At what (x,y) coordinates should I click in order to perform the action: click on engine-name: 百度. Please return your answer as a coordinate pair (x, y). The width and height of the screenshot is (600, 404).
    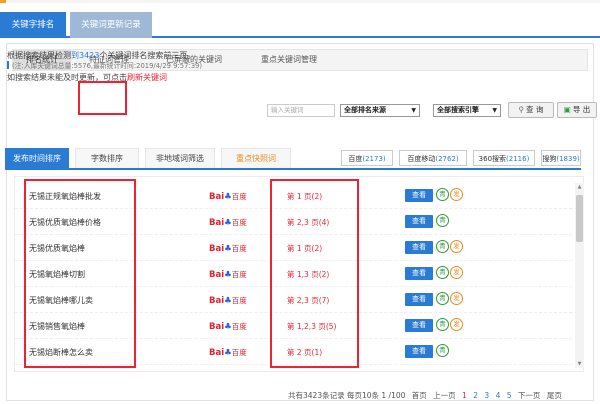
    Looking at the image, I should click on (355, 159).